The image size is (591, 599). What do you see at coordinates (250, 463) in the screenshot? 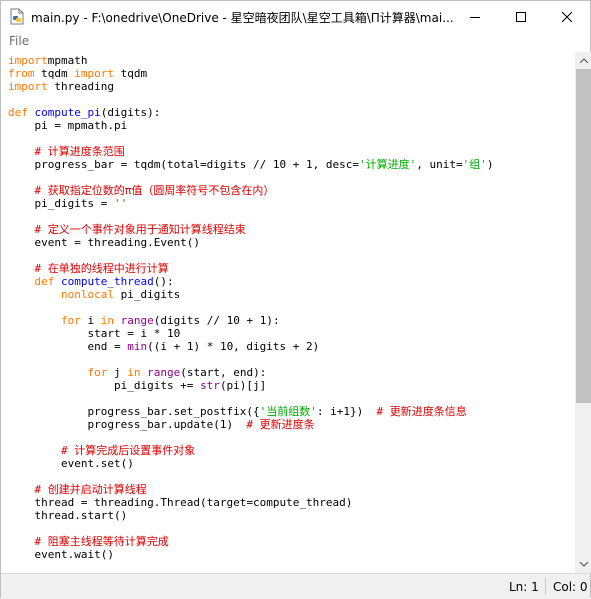
I see `code-line: event.set()` at bounding box center [250, 463].